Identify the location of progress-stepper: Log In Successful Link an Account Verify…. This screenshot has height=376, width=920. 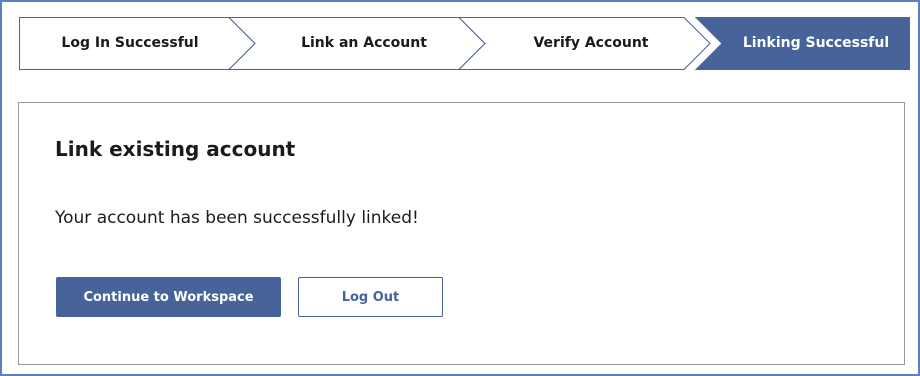
(464, 43).